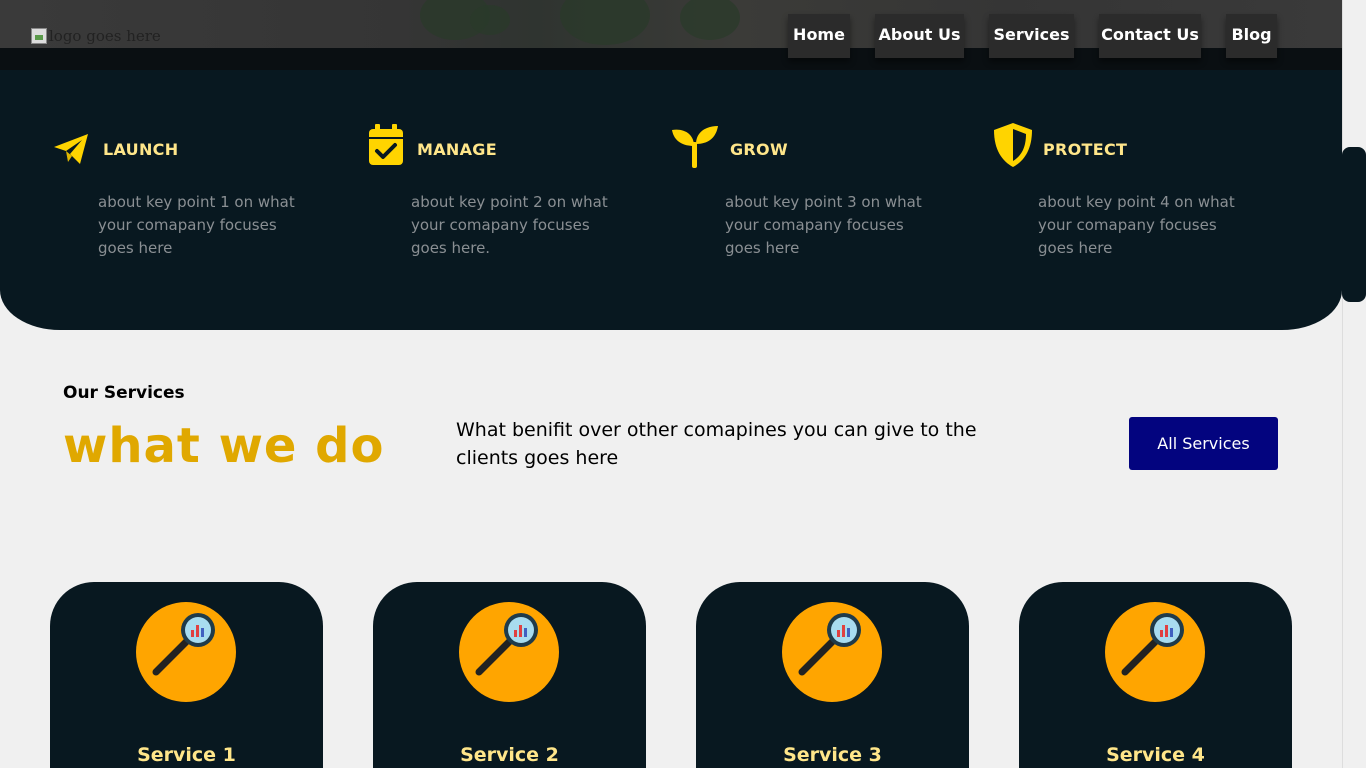 This screenshot has width=1366, height=768. I want to click on calendar-check-icon, so click(386, 144).